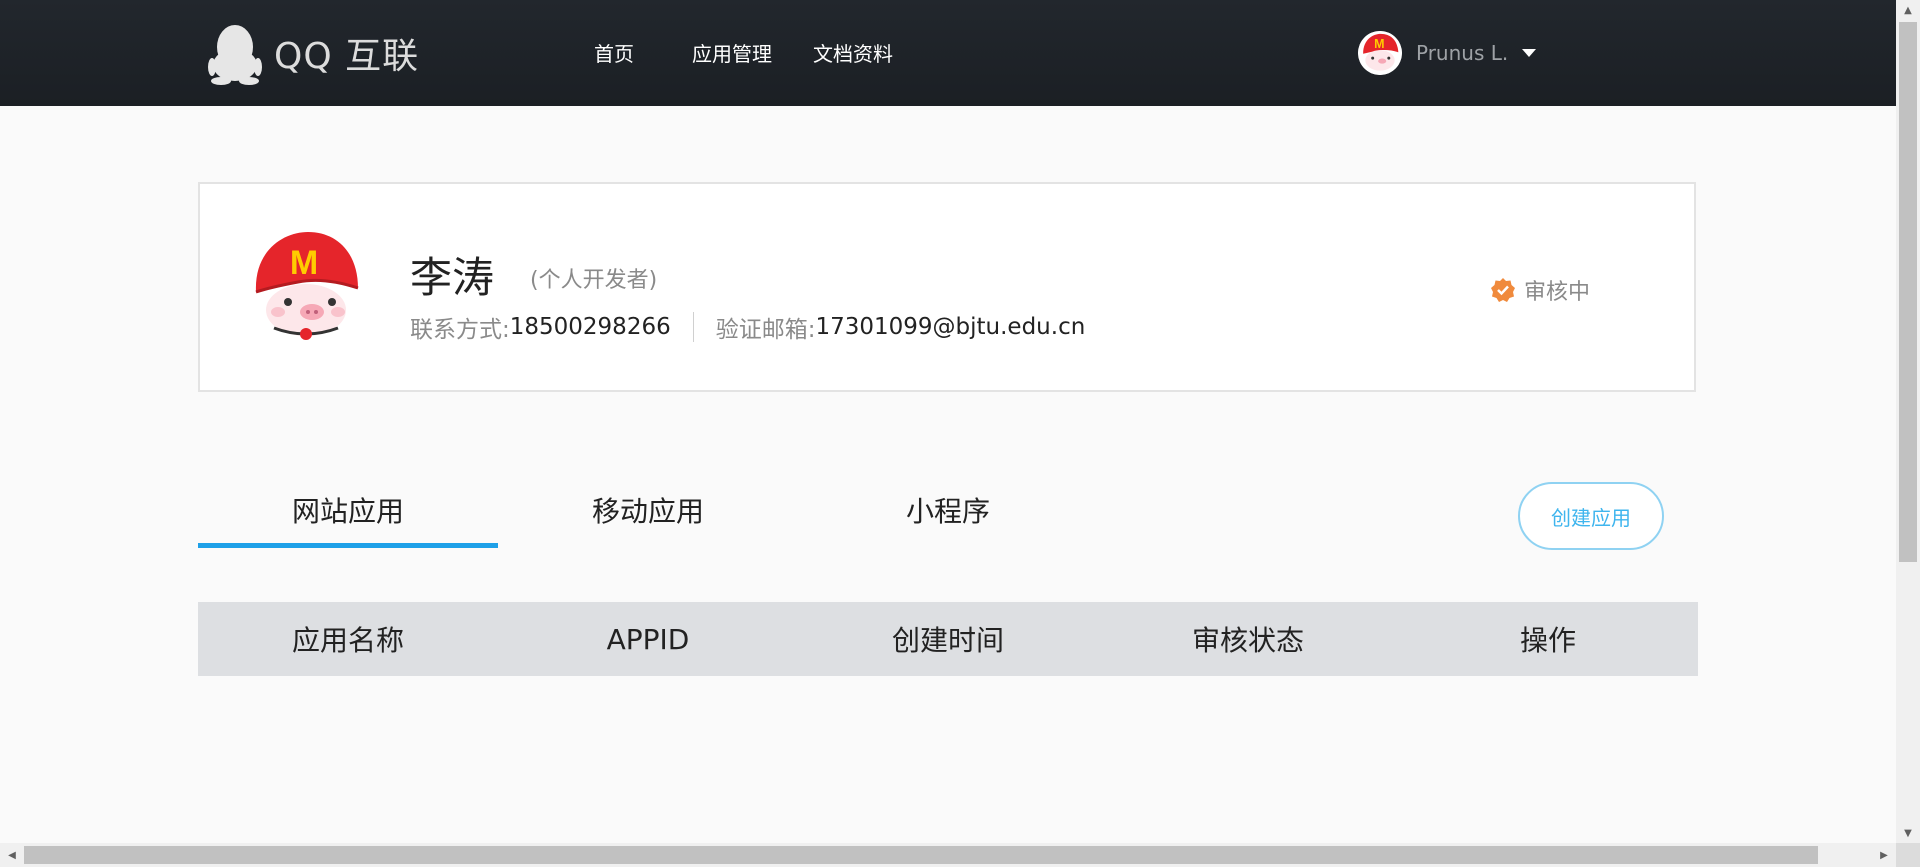  I want to click on horizontal-scrollbar: ◀ ▶, so click(948, 855).